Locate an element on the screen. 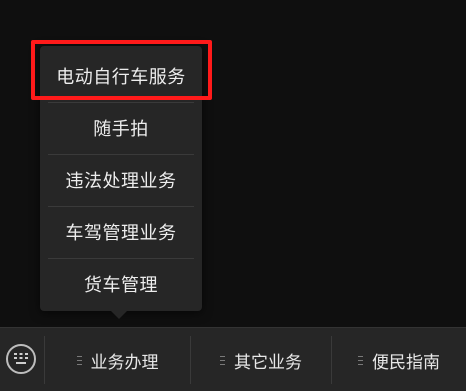 The image size is (466, 391). menu-item-label: 货车管理 is located at coordinates (121, 285).